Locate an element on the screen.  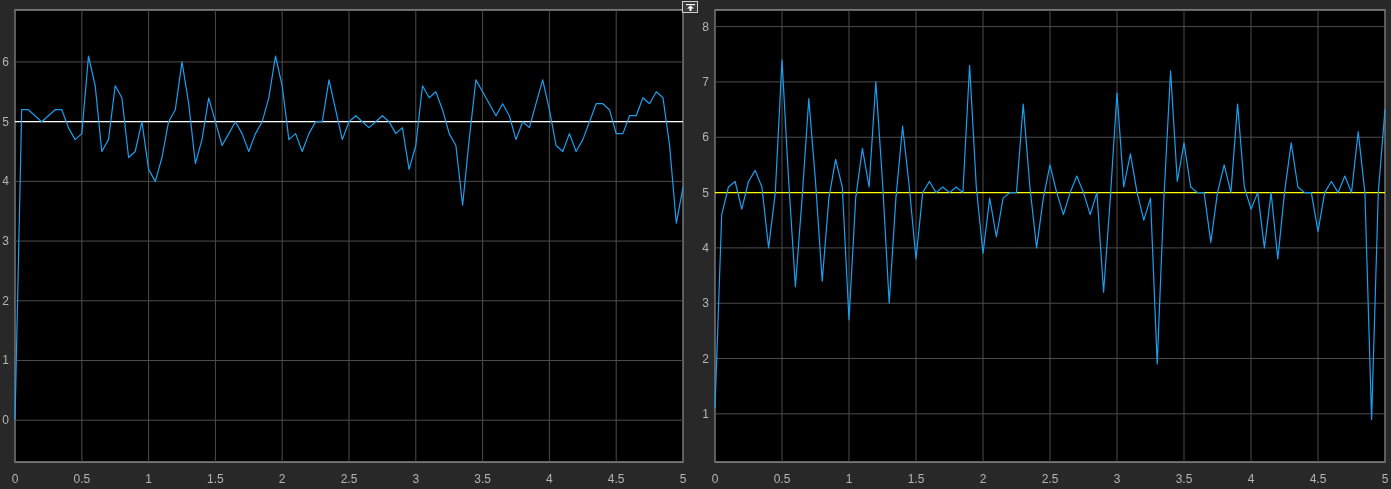
arrow-up-icon is located at coordinates (690, 7).